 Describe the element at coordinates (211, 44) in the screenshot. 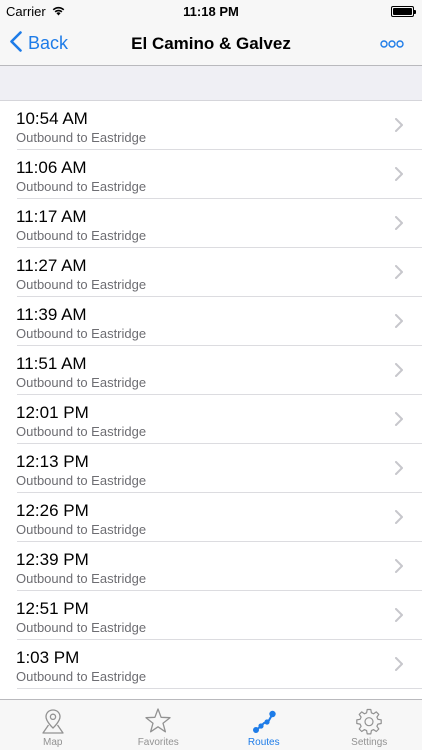

I see `navigation-bar: Back El Camino & Galvez` at that location.